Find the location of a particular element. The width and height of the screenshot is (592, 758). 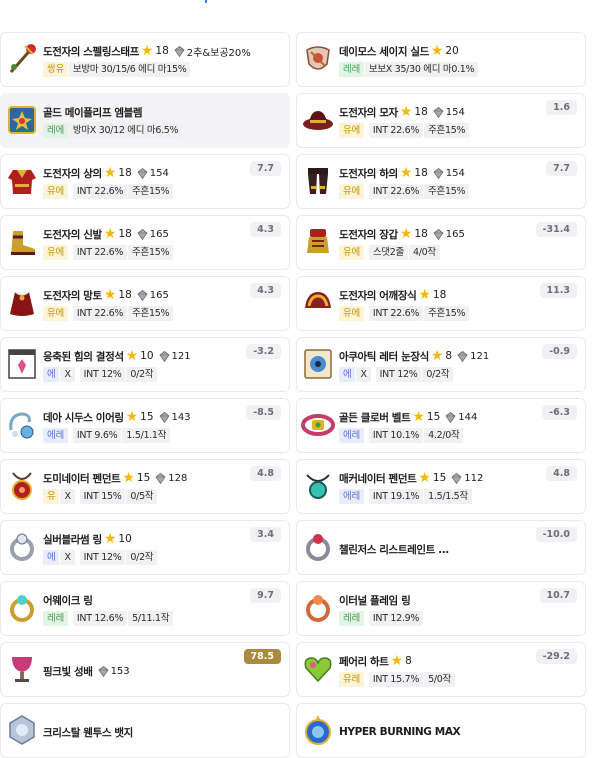

equipment-card: 페어리 하트 ★ 8 유레 INT 15.7% 5/0작 -29.2 is located at coordinates (441, 669).